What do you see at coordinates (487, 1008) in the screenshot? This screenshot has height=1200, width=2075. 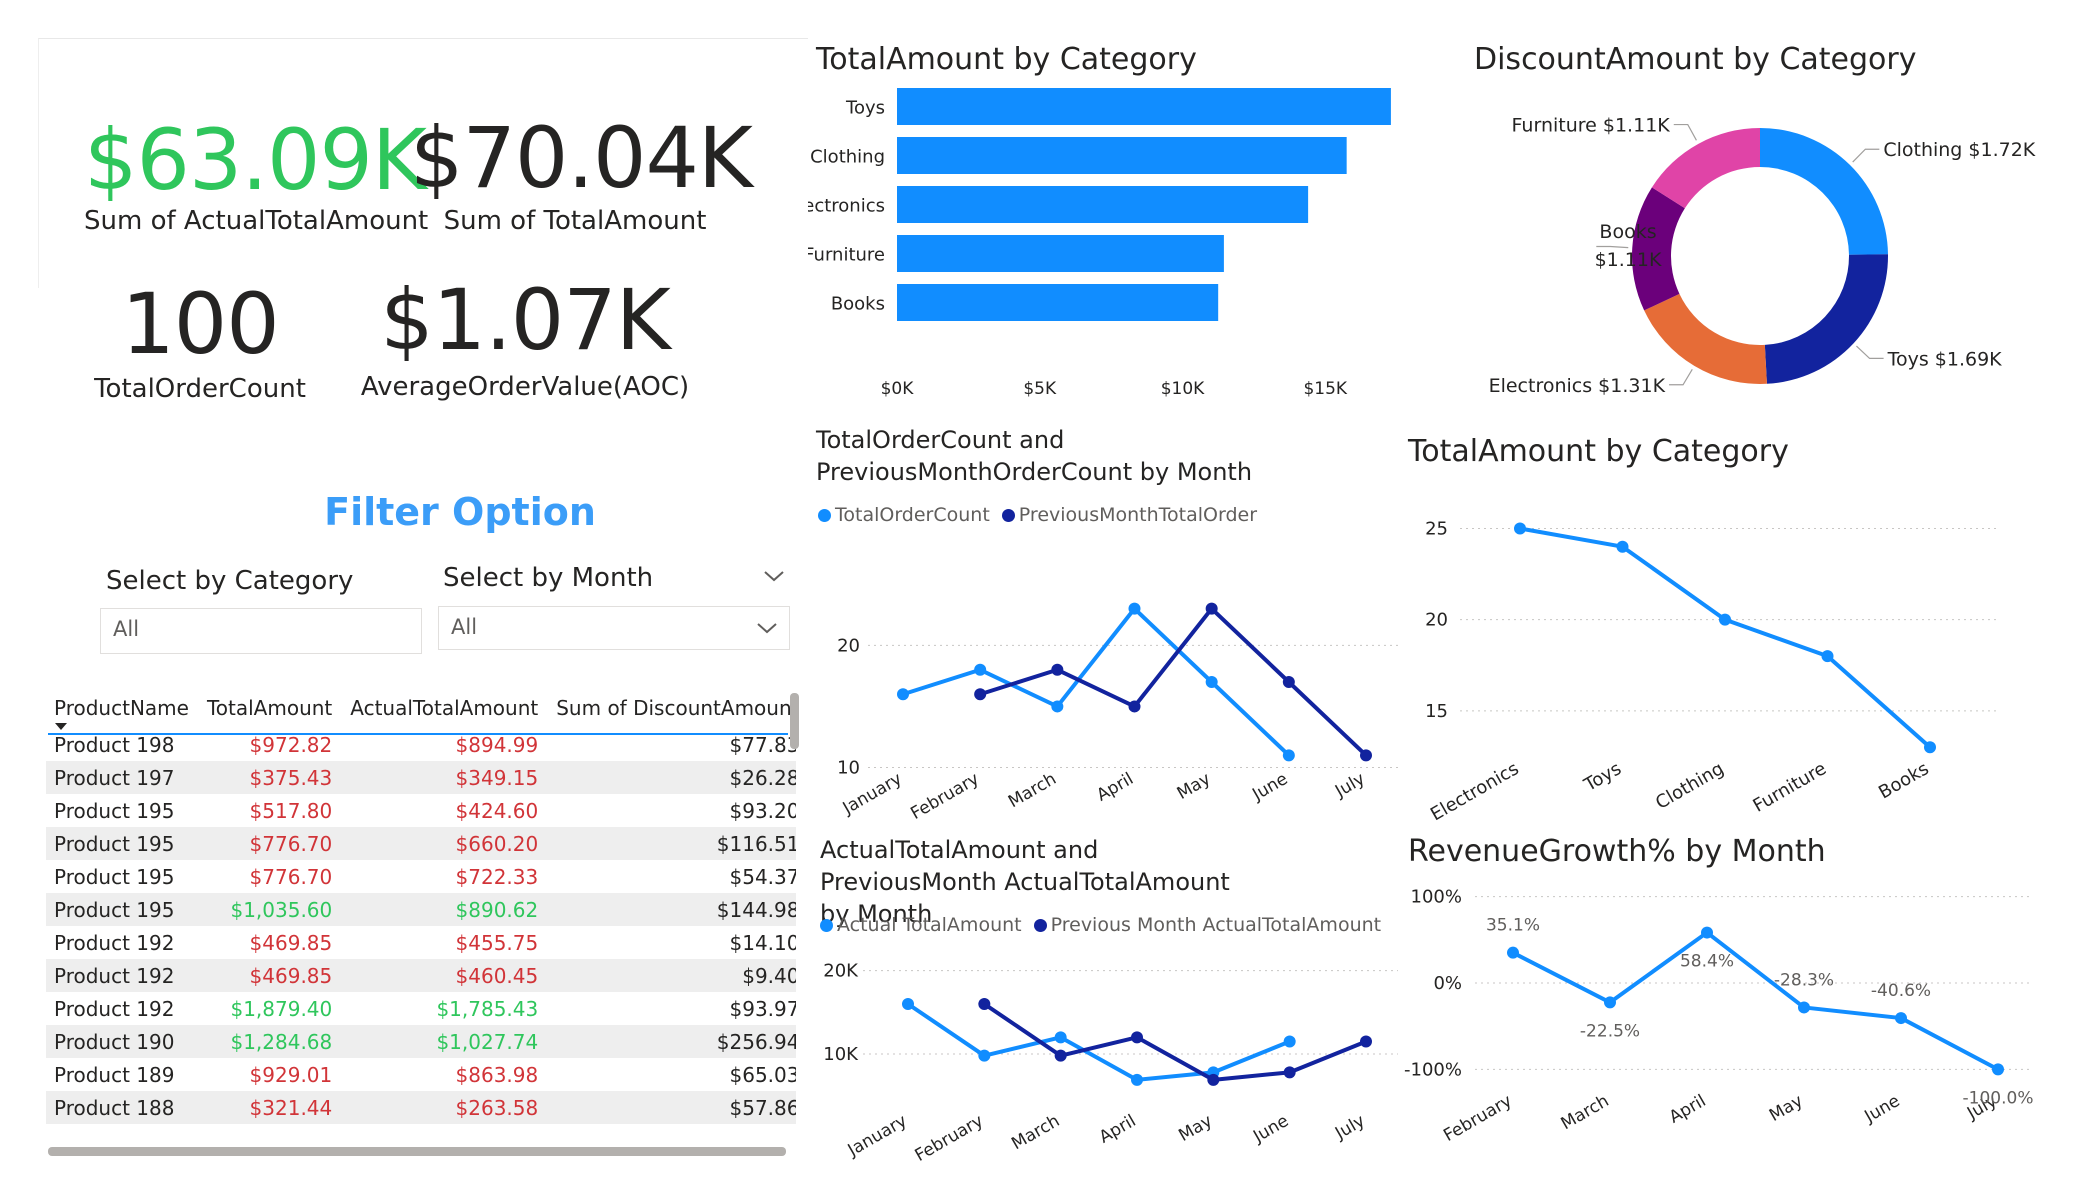 I see `actual-total-cell: $1,785.43` at bounding box center [487, 1008].